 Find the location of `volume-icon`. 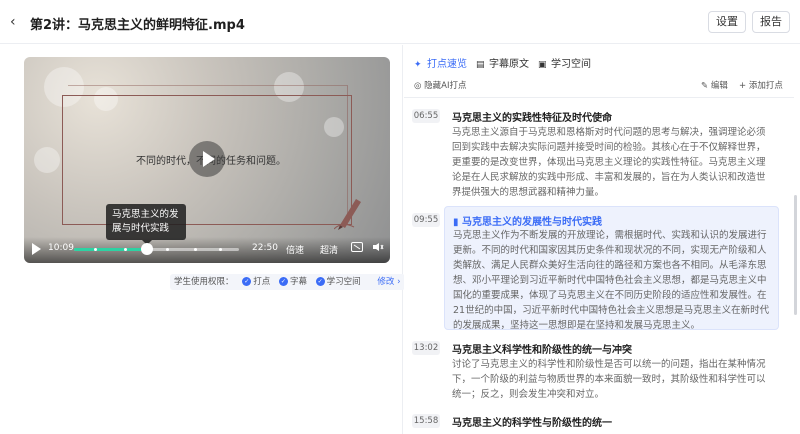

volume-icon is located at coordinates (379, 248).